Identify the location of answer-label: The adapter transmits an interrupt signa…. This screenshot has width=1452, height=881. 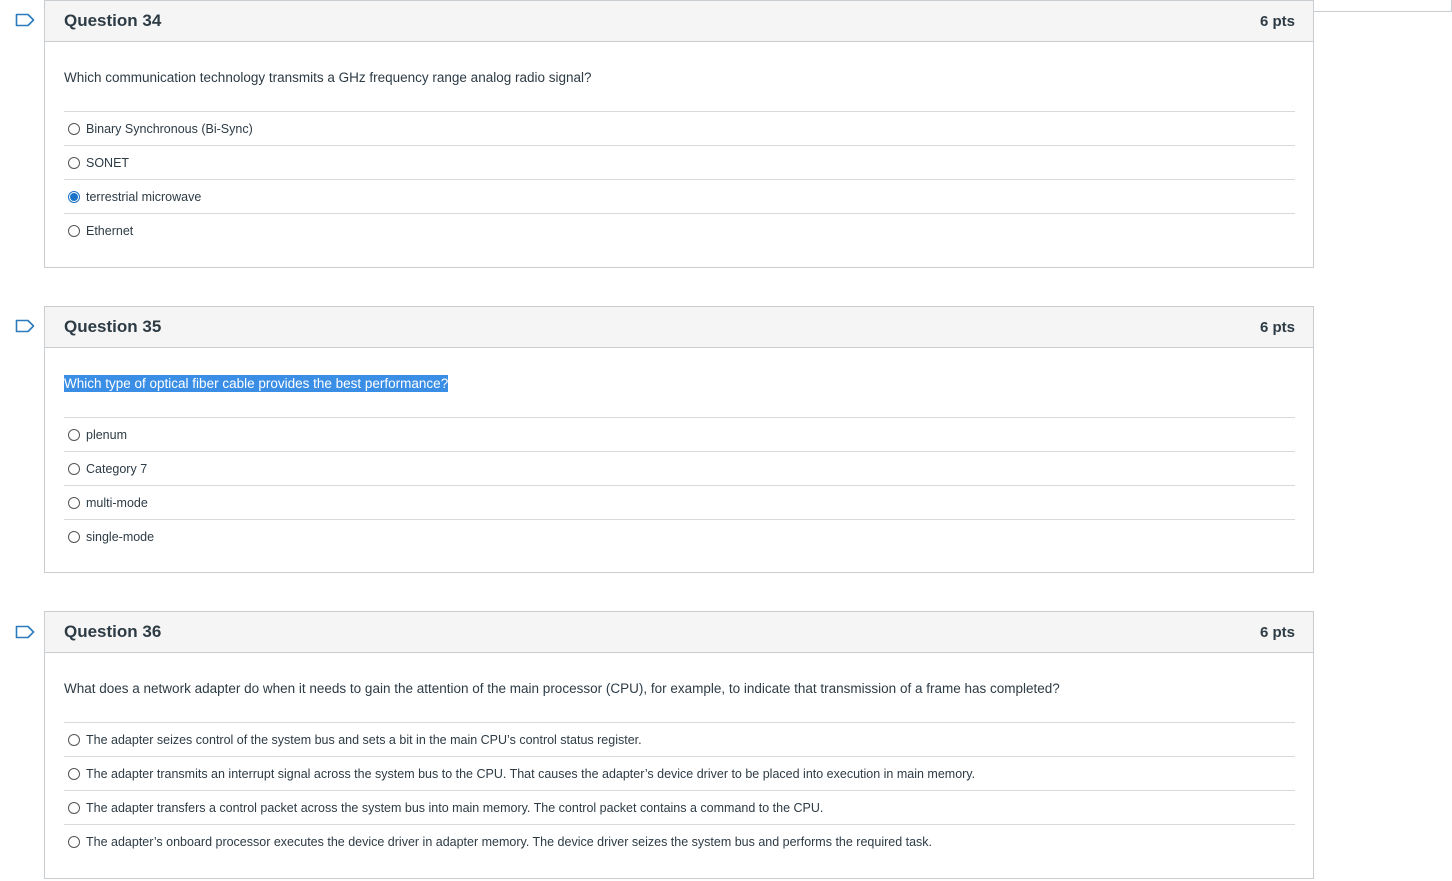
(531, 773).